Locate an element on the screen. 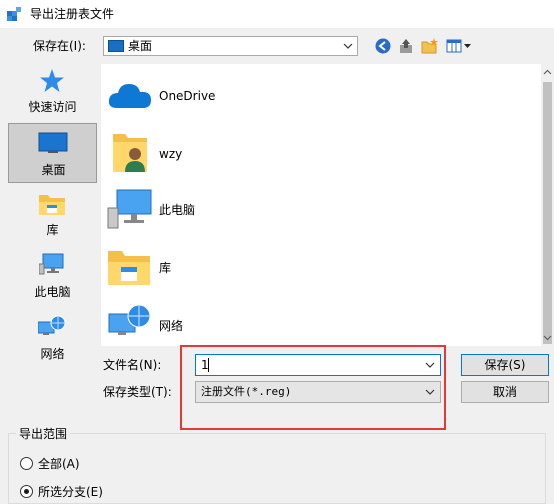  savein-label: 保存在(I): is located at coordinates (59, 46).